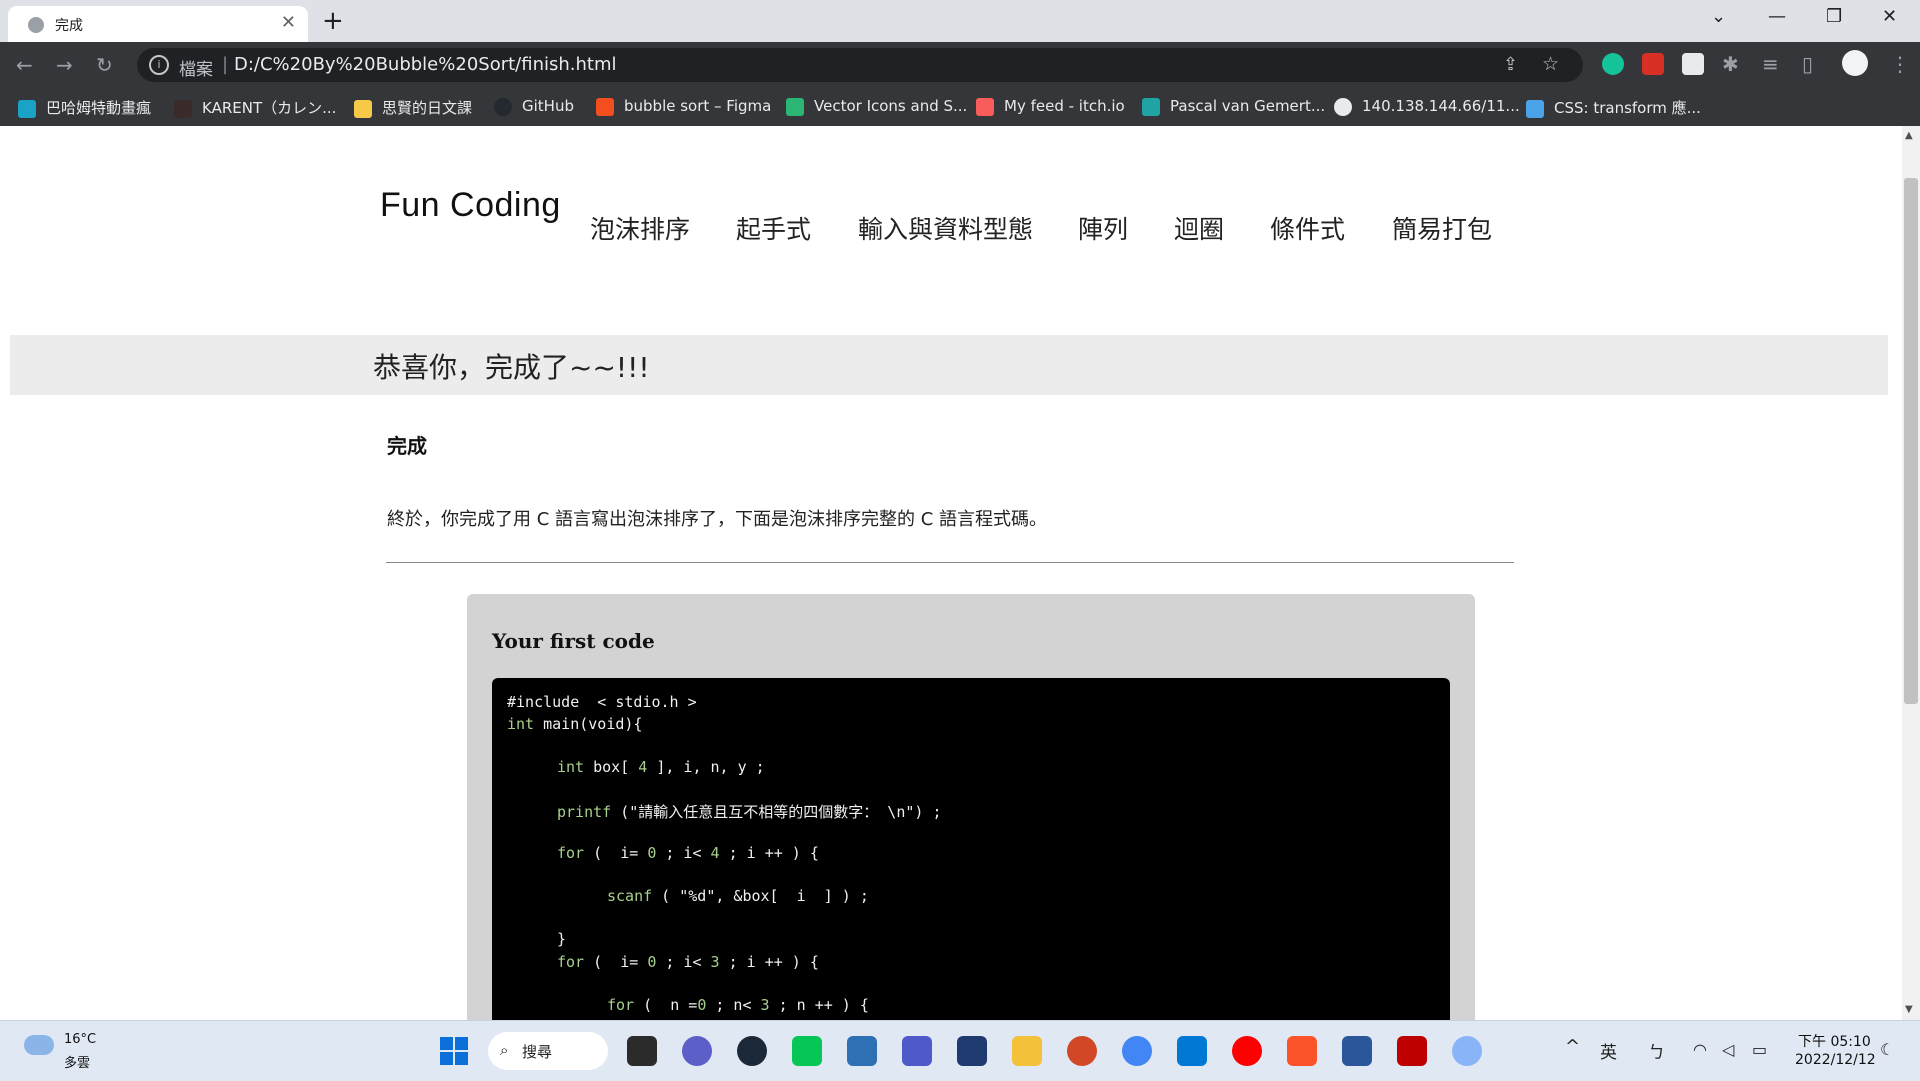  I want to click on clock-date: 2022/12/12, so click(1835, 1060).